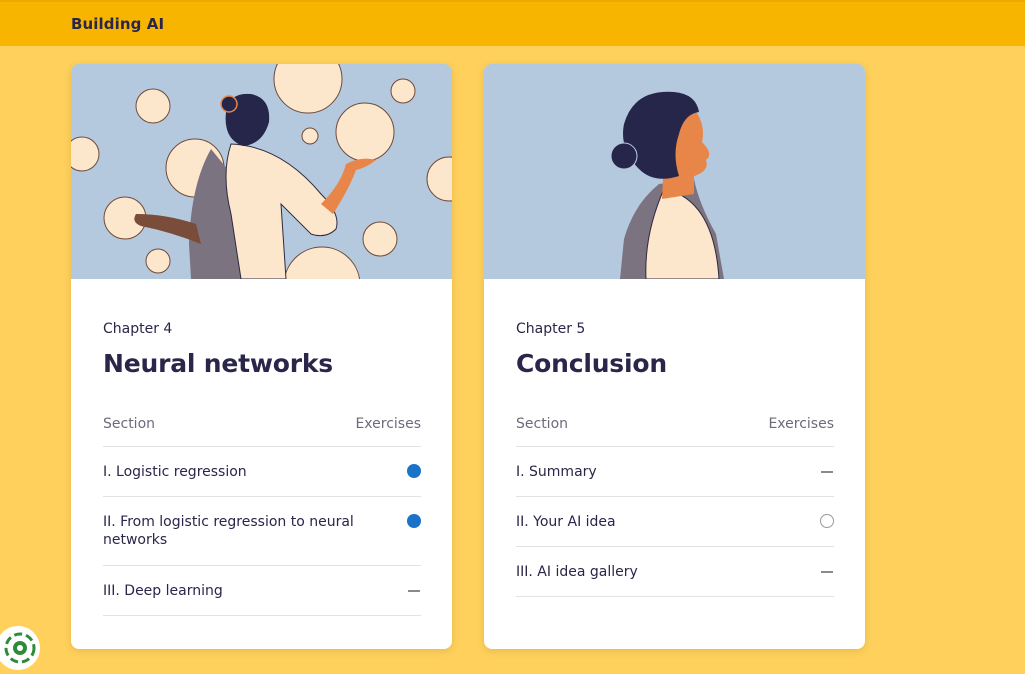  I want to click on accessibility-widget-icon, so click(20, 648).